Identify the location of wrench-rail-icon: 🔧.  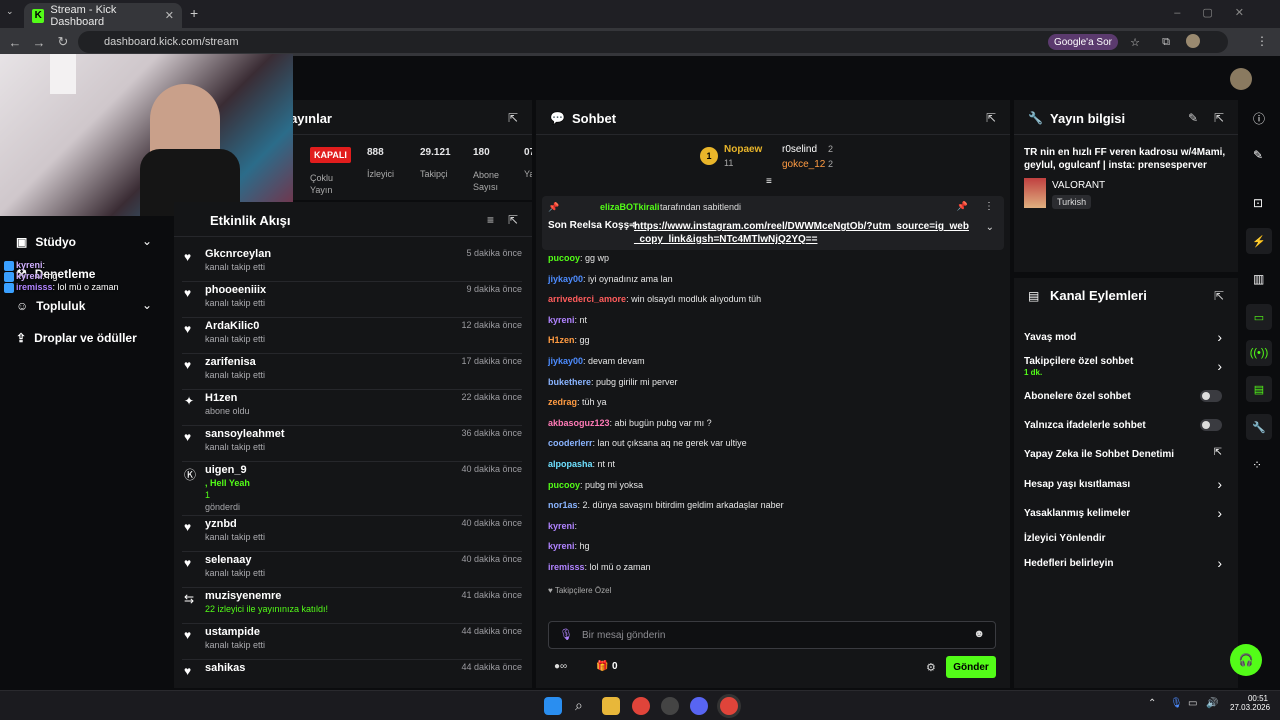
(1259, 427).